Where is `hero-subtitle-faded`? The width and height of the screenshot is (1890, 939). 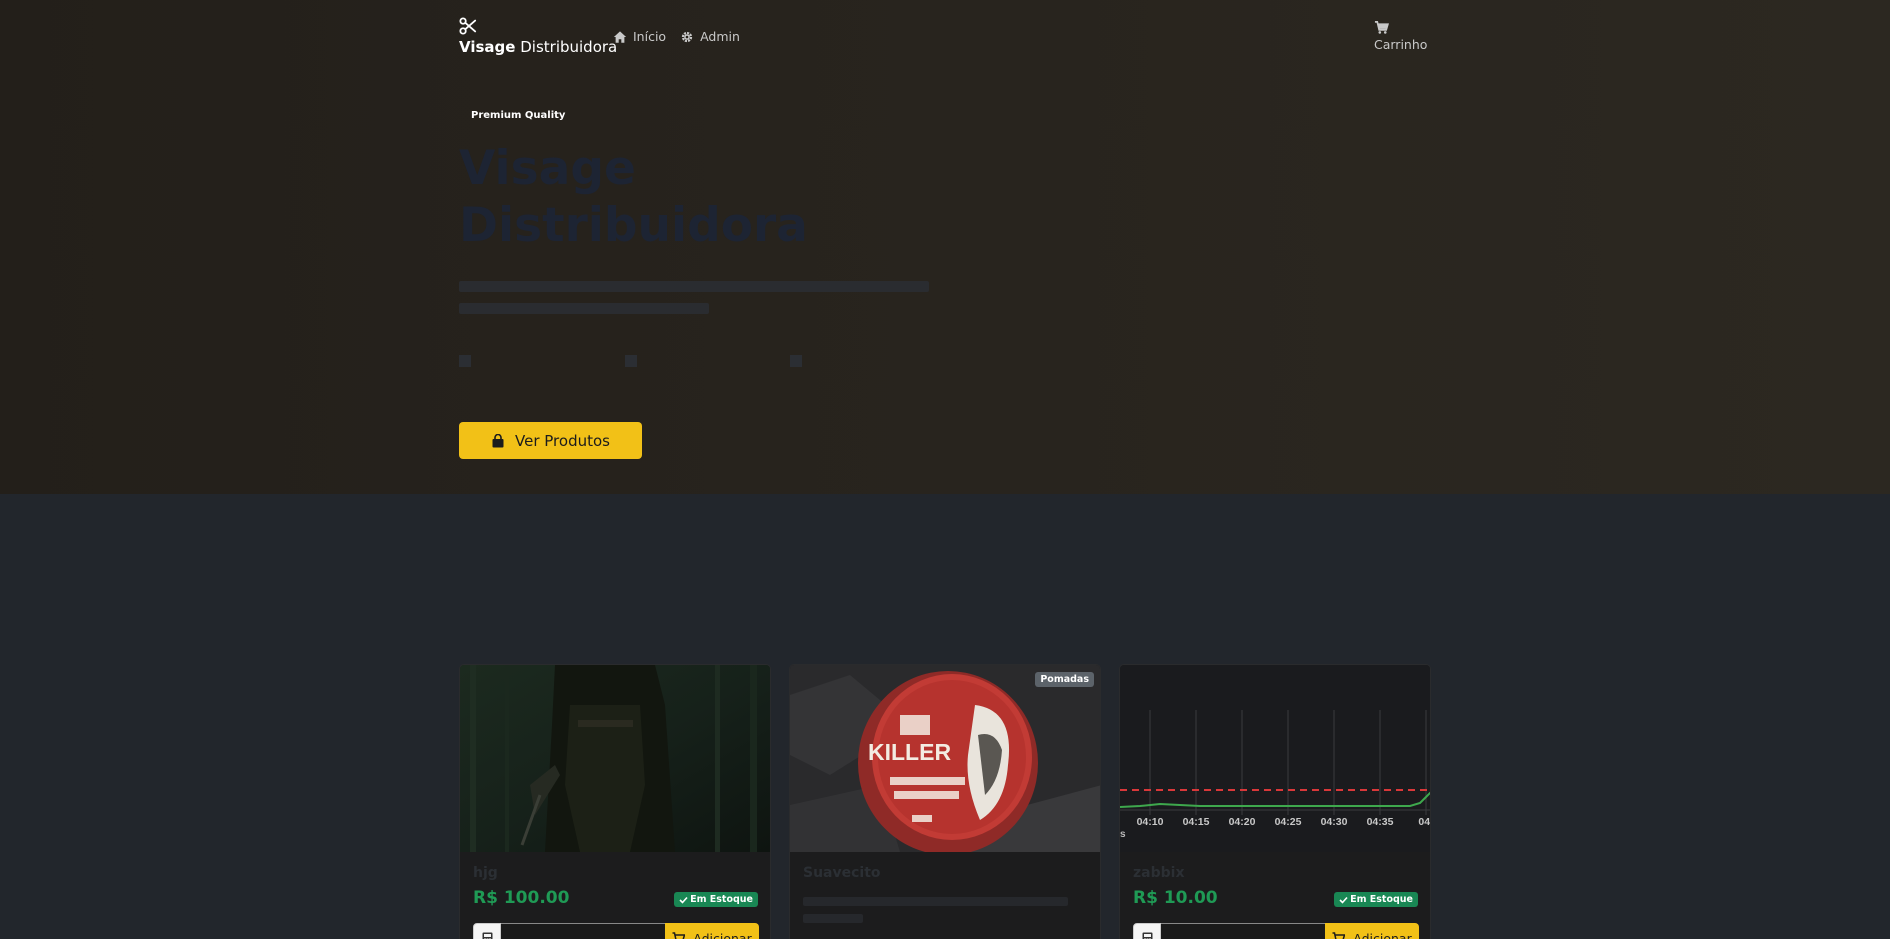 hero-subtitle-faded is located at coordinates (719, 295).